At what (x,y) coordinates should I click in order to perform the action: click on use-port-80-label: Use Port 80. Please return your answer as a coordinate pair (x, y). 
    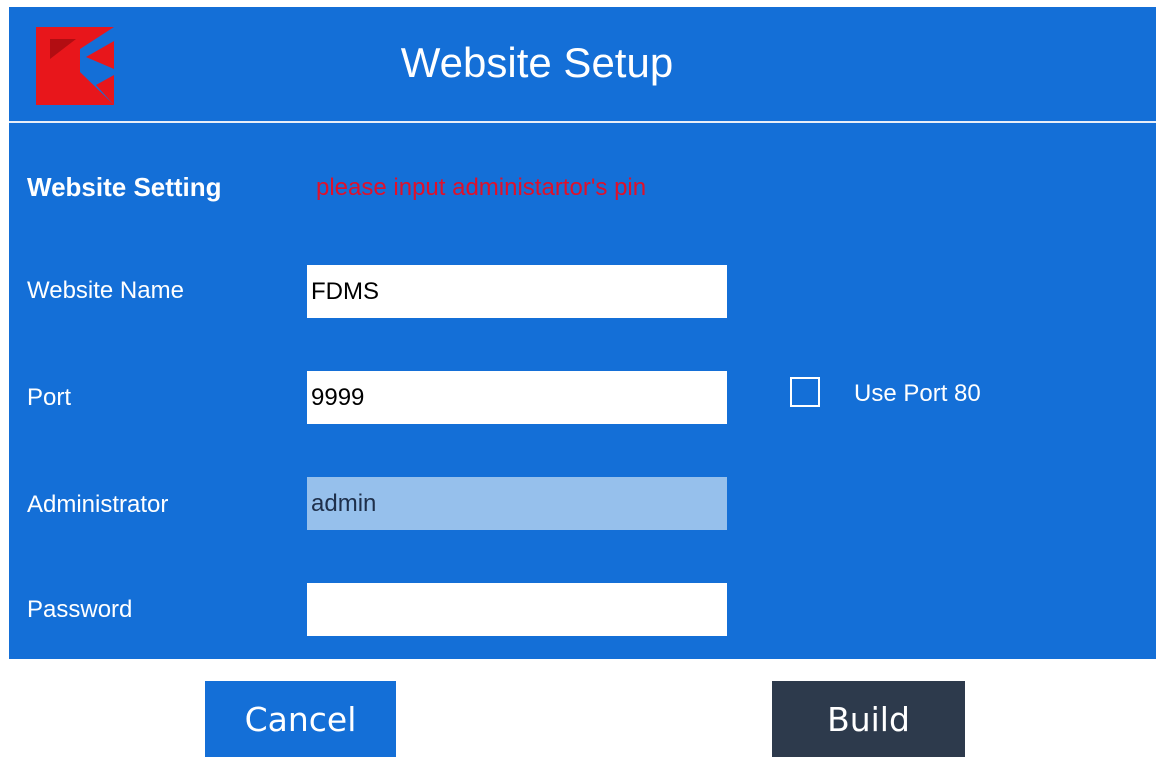
    Looking at the image, I should click on (917, 393).